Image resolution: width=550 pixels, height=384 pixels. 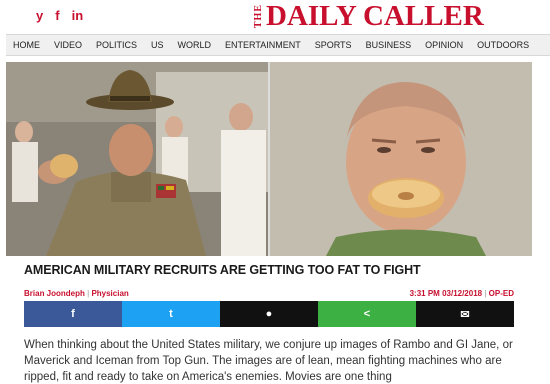 I want to click on share-icon: <, so click(x=367, y=314).